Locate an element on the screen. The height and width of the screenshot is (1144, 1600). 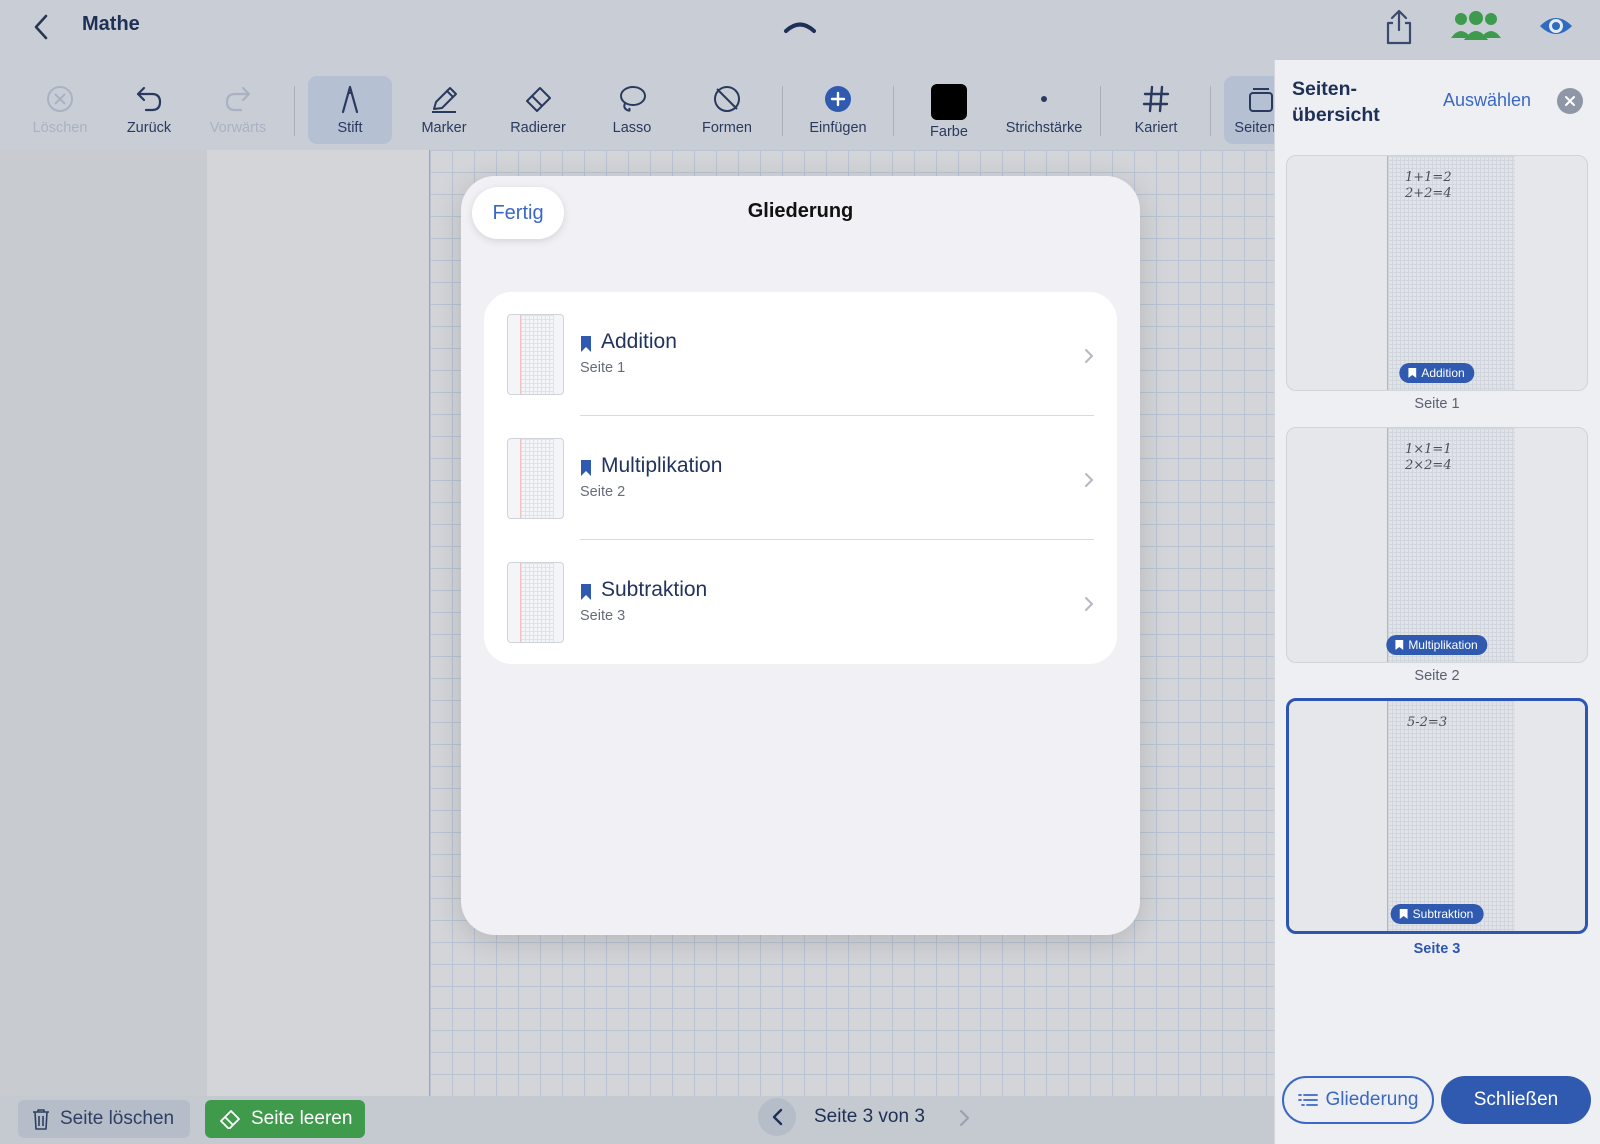
bookmark-badge: Multiplikation is located at coordinates (1437, 645).